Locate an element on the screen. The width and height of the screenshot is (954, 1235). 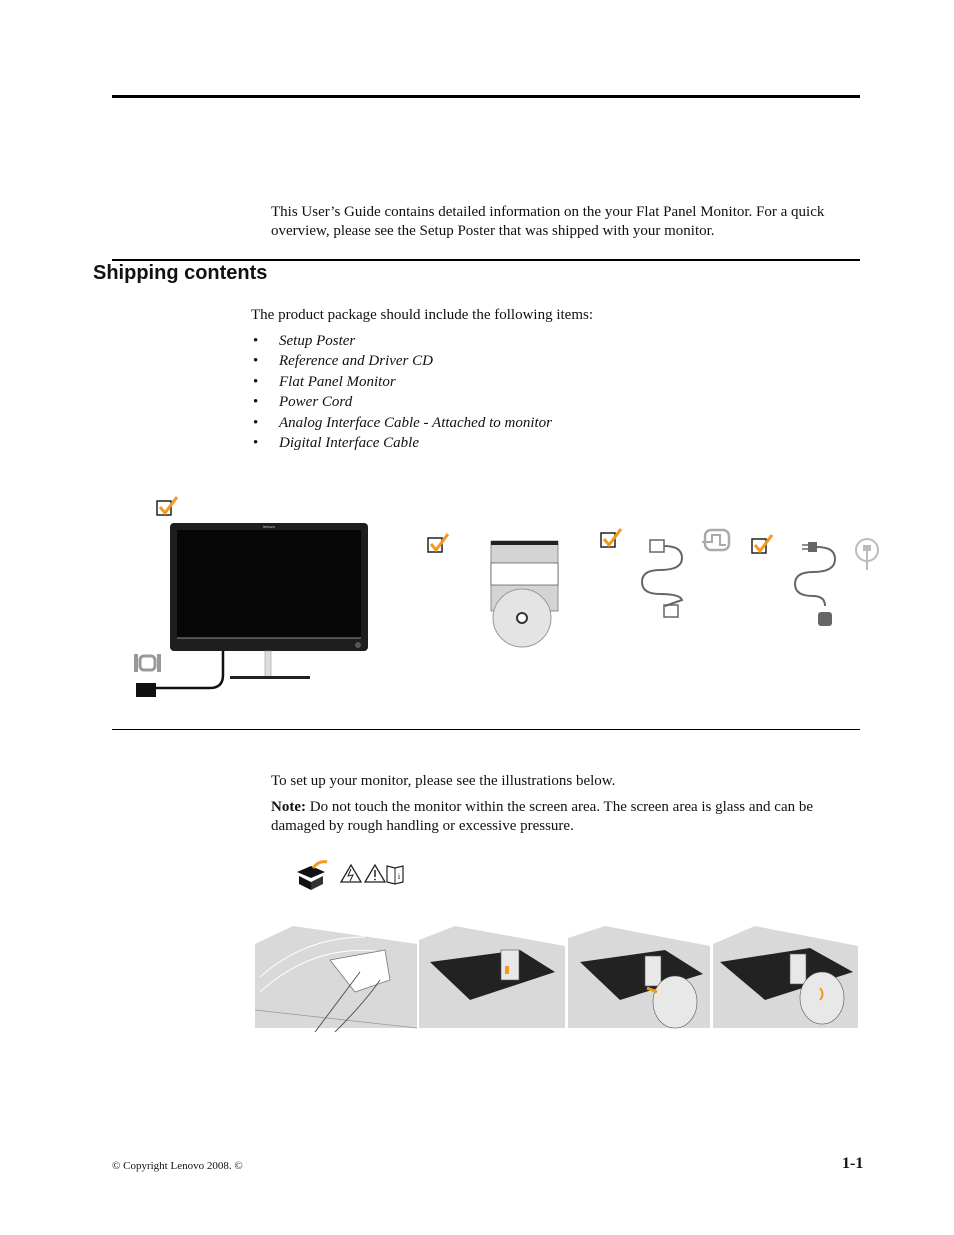
monitor-icon: lenovo is located at coordinates (252, 610).